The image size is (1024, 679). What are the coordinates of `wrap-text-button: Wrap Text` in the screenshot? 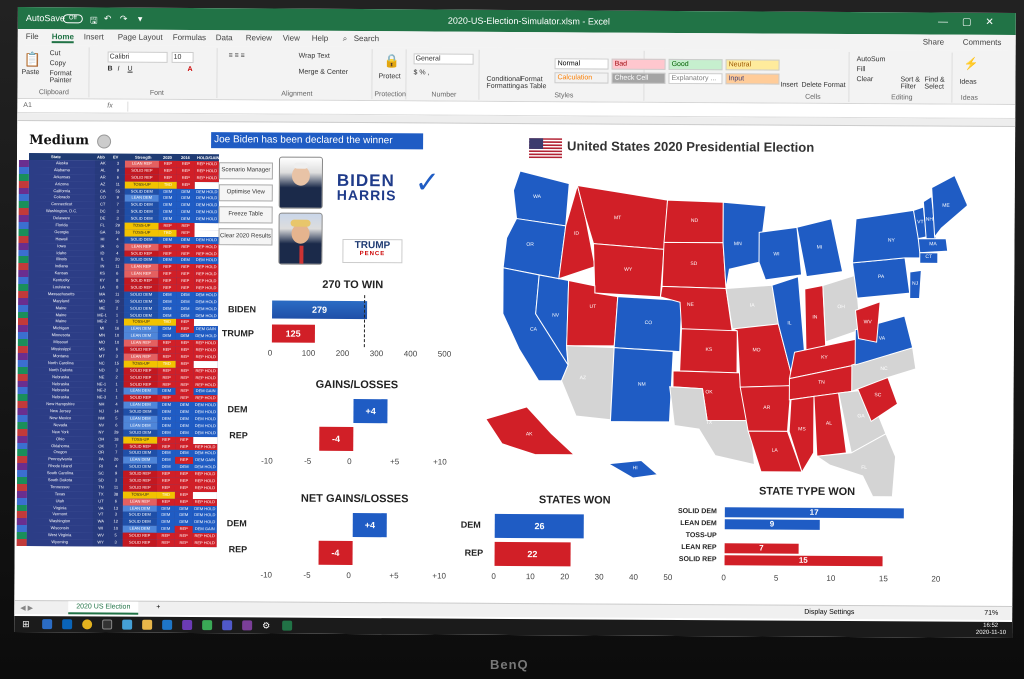 It's located at (314, 56).